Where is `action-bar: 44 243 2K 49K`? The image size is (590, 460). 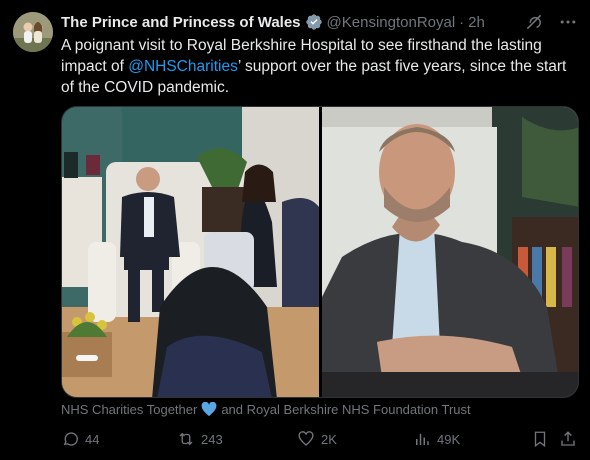
action-bar: 44 243 2K 49K is located at coordinates (321, 440).